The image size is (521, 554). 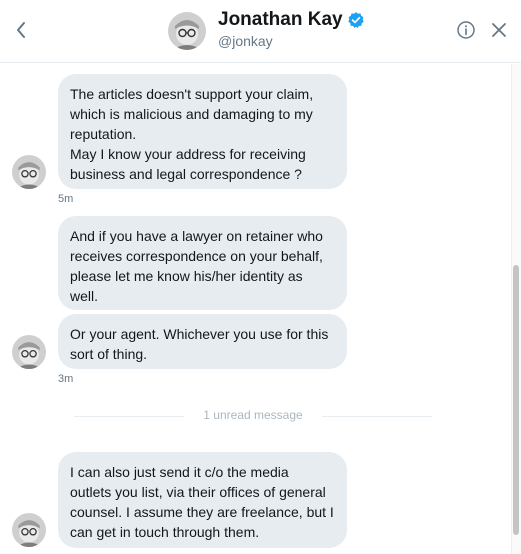 I want to click on verified-badge-icon, so click(x=355, y=20).